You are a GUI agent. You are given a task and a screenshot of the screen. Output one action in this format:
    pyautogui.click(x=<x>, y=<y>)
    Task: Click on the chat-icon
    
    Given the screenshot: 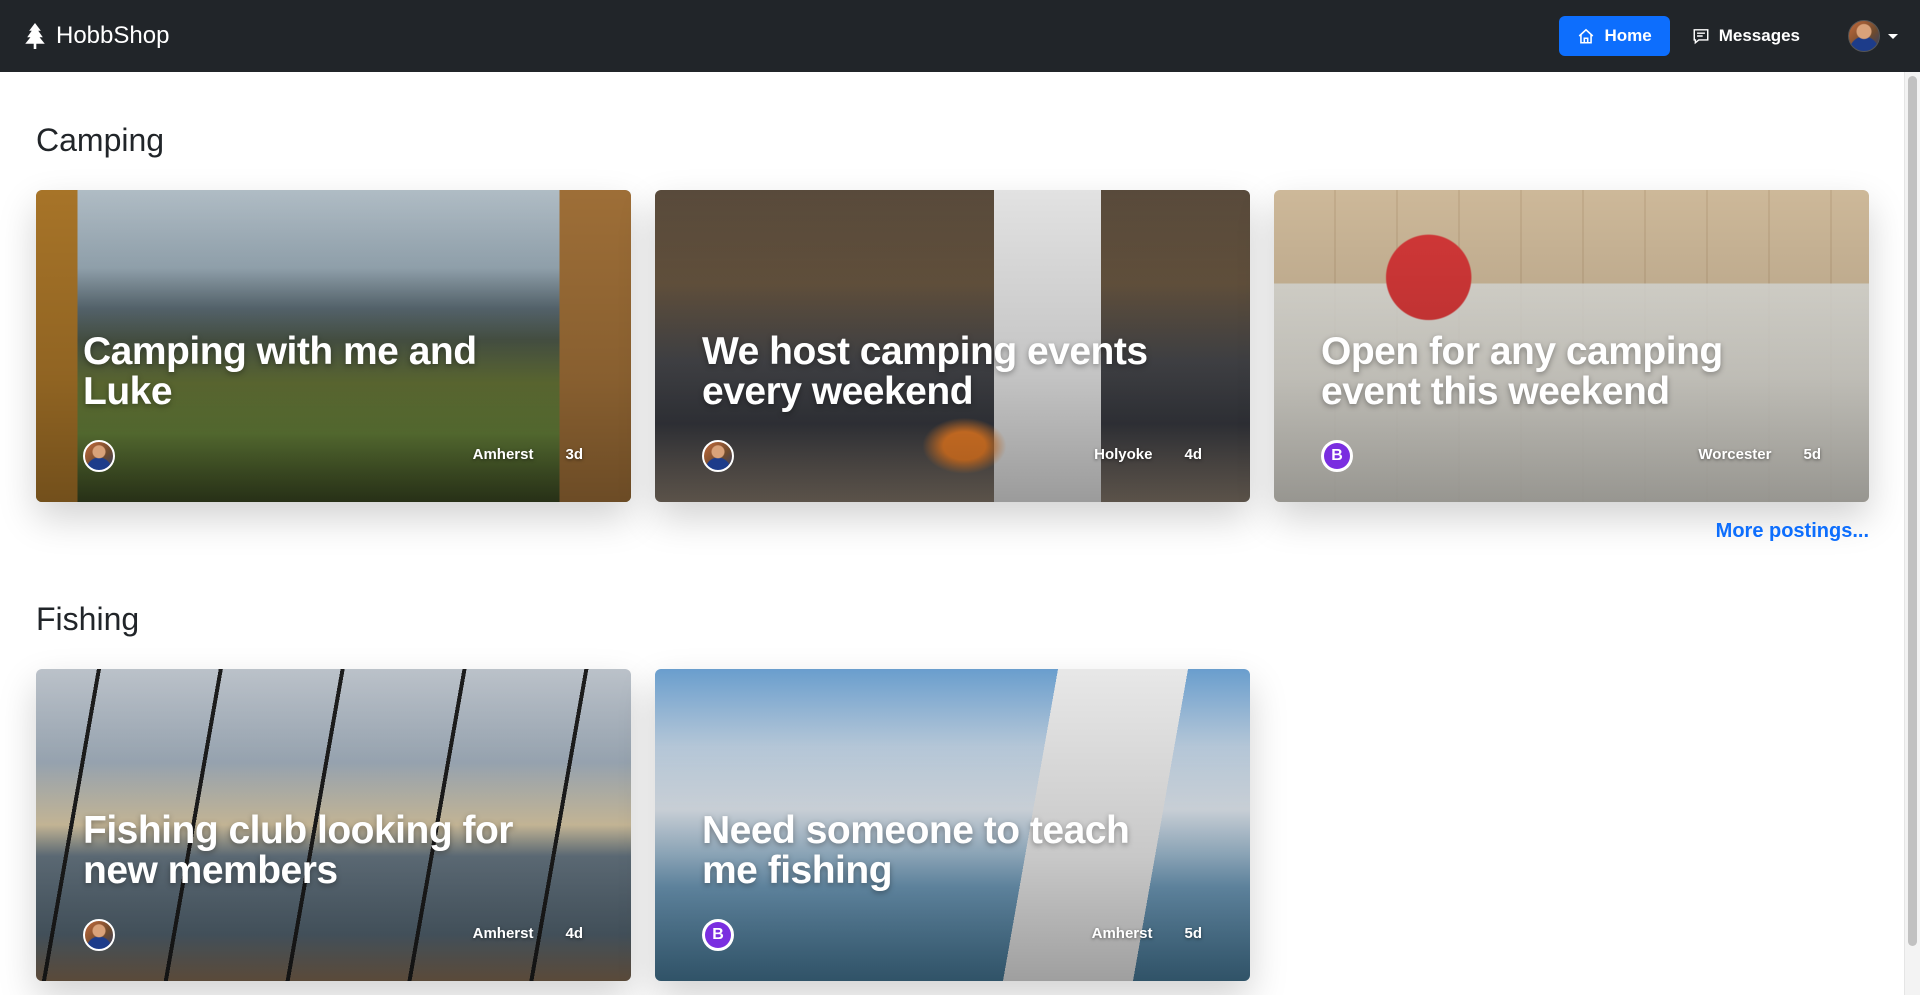 What is the action you would take?
    pyautogui.click(x=1701, y=37)
    